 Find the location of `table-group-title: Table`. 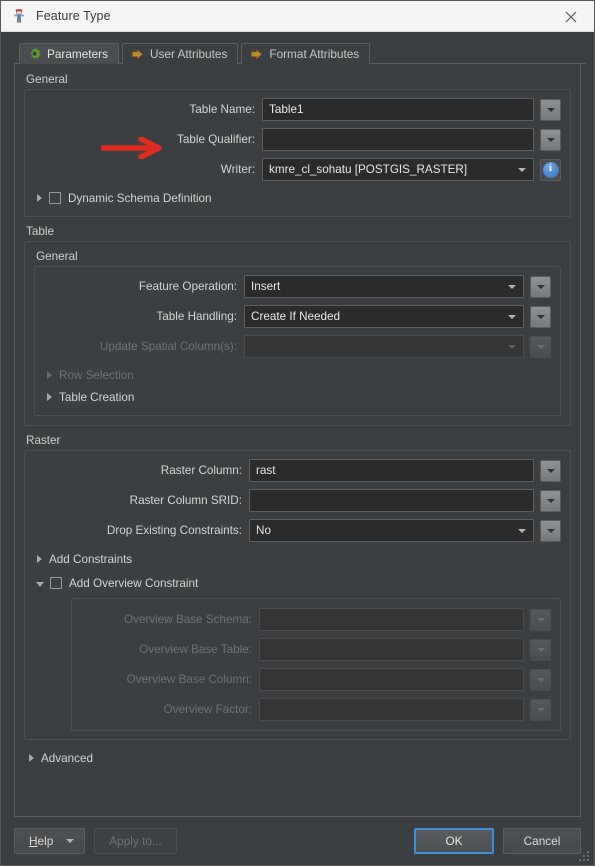

table-group-title: Table is located at coordinates (40, 231).